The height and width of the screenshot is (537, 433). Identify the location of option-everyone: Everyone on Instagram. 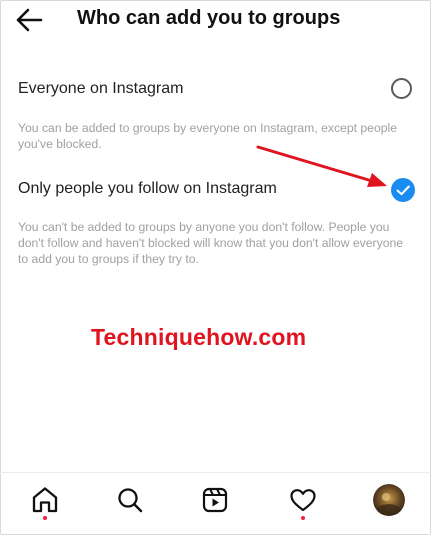
(216, 92).